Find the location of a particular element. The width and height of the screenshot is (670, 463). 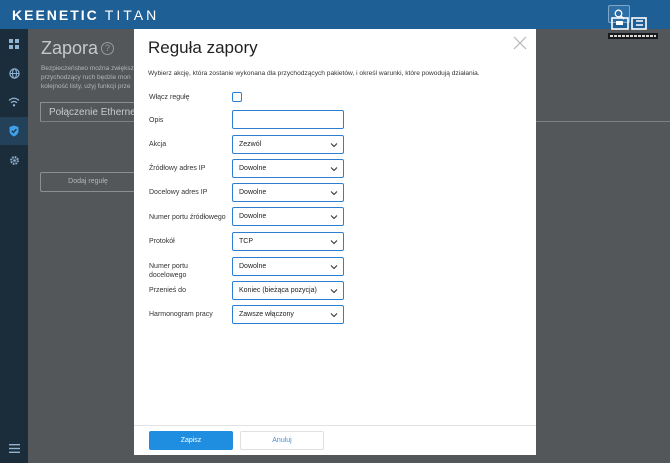

description-label: Opis is located at coordinates (156, 120).